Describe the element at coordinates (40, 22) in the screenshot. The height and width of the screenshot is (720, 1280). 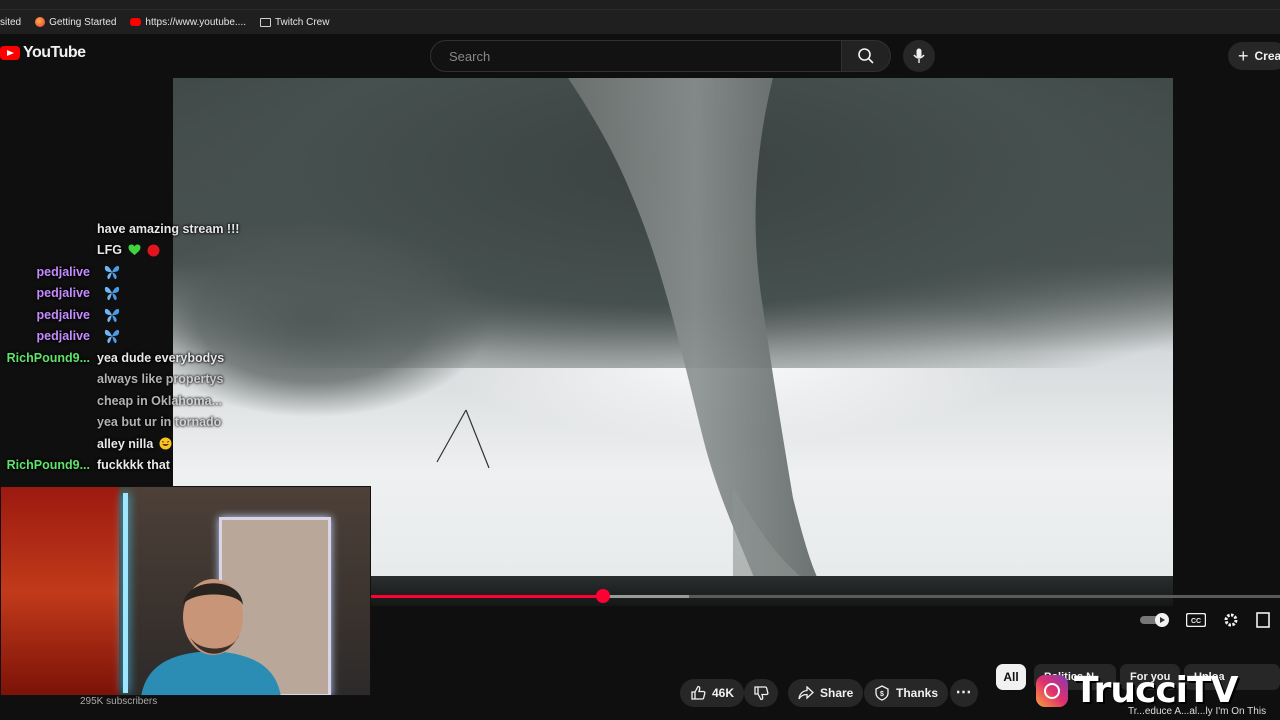
I see `firefox-icon` at that location.